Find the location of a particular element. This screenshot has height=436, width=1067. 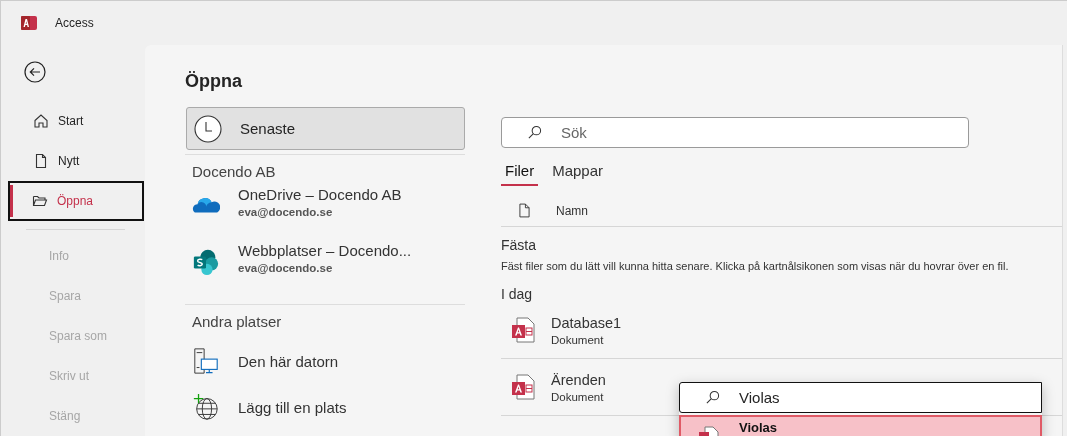

computer-icon is located at coordinates (206, 361).